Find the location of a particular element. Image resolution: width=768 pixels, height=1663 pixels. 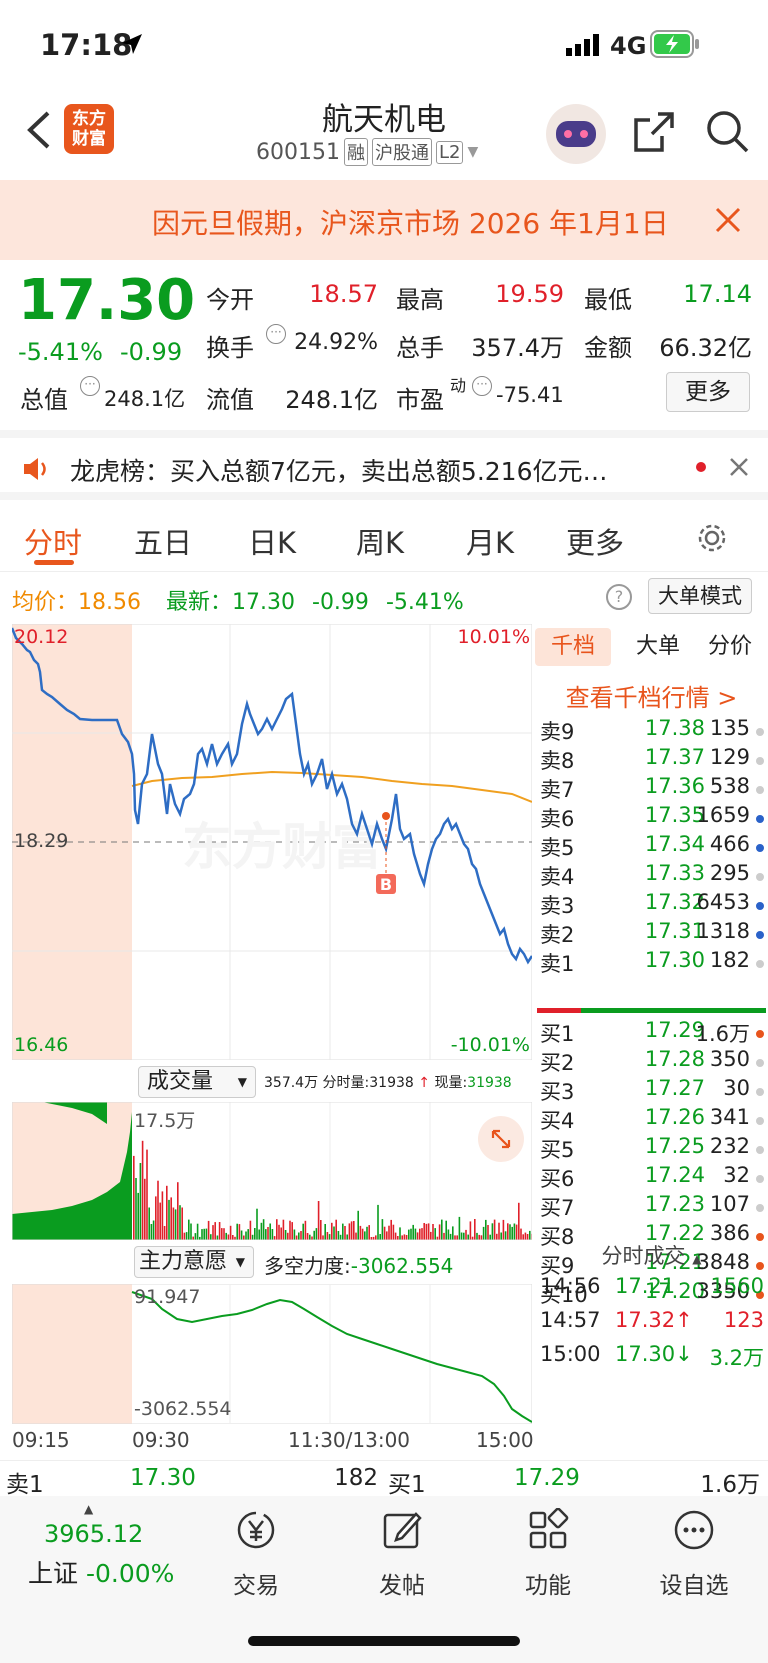

depth-bar is located at coordinates (651, 1010).